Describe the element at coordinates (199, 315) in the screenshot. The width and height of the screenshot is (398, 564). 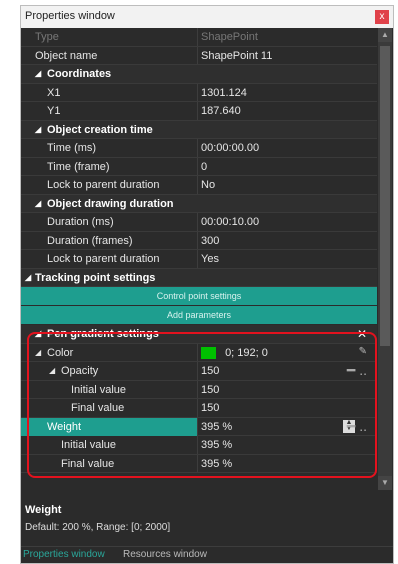
I see `add-parameters-button: Add parameters` at that location.